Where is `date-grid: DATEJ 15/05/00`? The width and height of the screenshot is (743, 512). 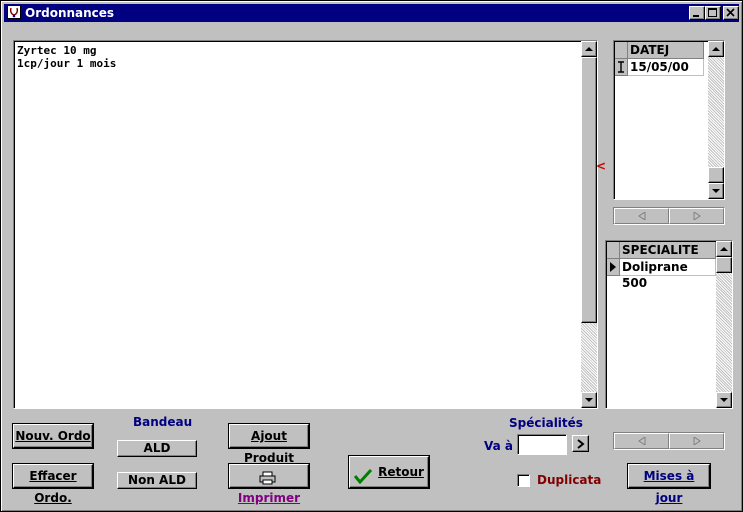 date-grid: DATEJ 15/05/00 is located at coordinates (669, 120).